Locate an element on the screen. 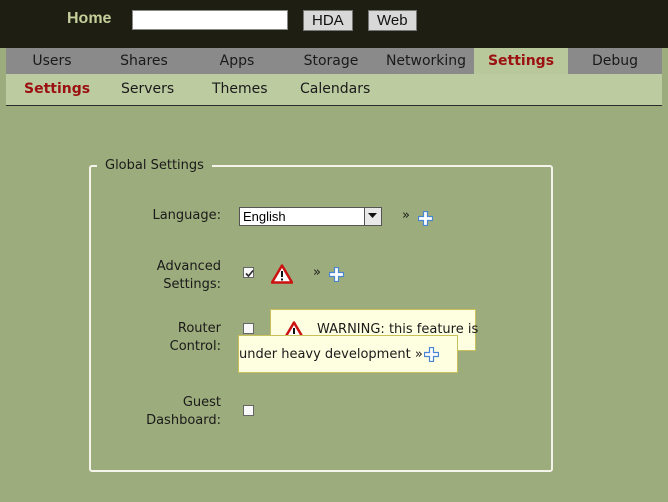 The image size is (668, 502). language-select-value: English is located at coordinates (264, 216).